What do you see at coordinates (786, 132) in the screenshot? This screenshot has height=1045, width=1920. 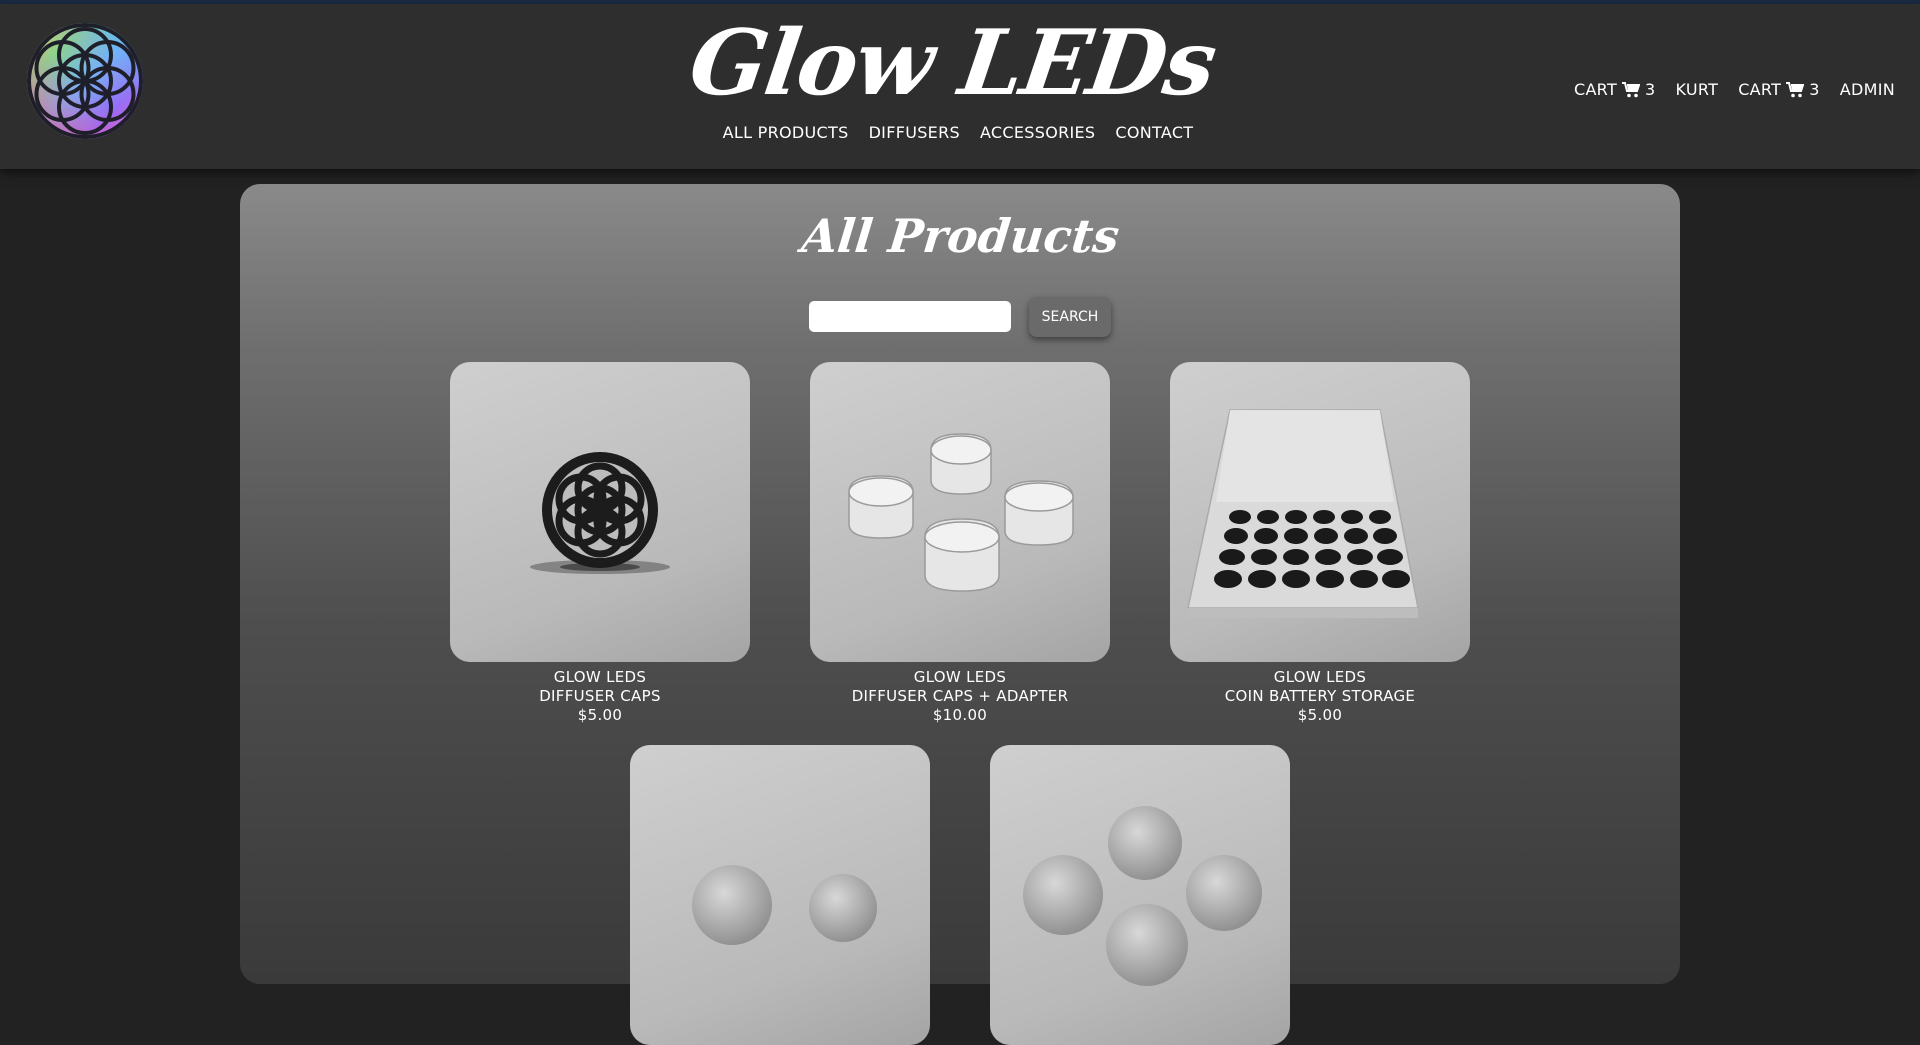 I see `nav-all-products: All Products` at bounding box center [786, 132].